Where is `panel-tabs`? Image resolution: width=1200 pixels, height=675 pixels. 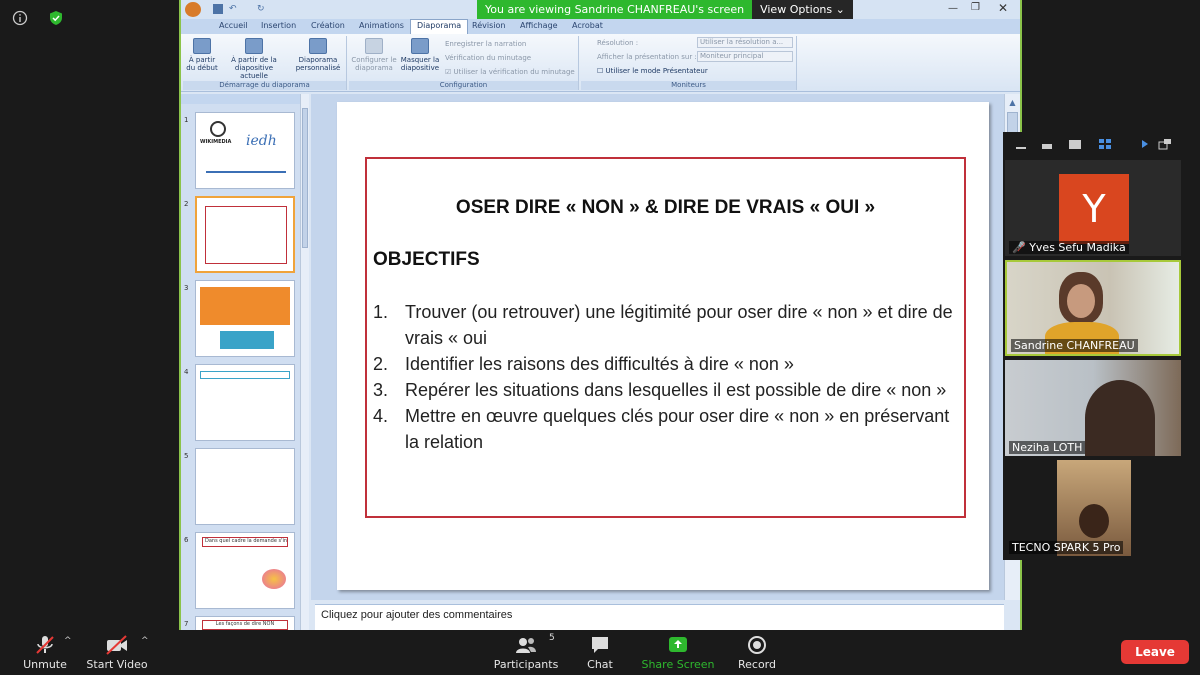
panel-tabs is located at coordinates (242, 99).